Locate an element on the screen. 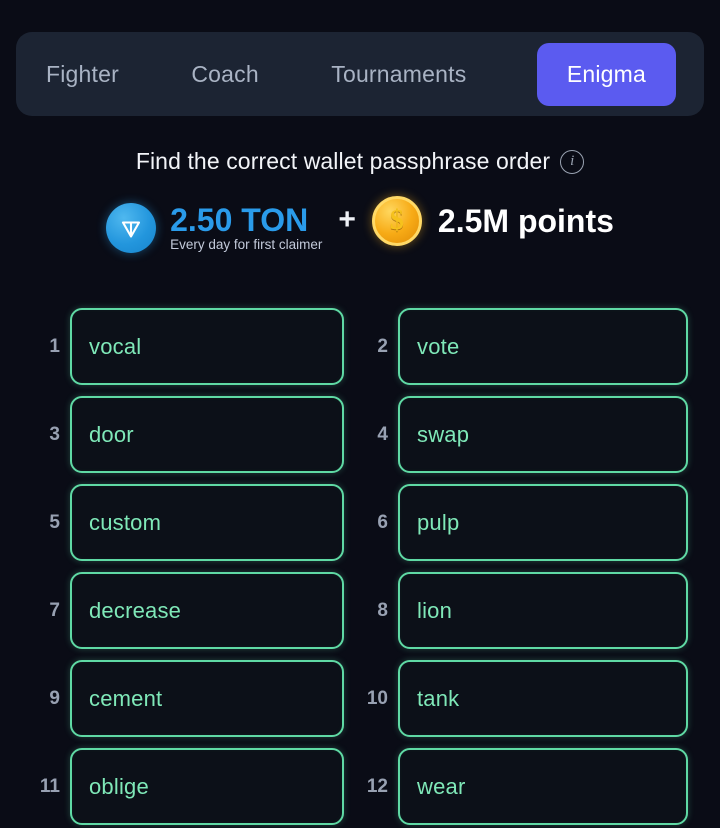 The height and width of the screenshot is (828, 720). word-box-9: cement is located at coordinates (207, 698).